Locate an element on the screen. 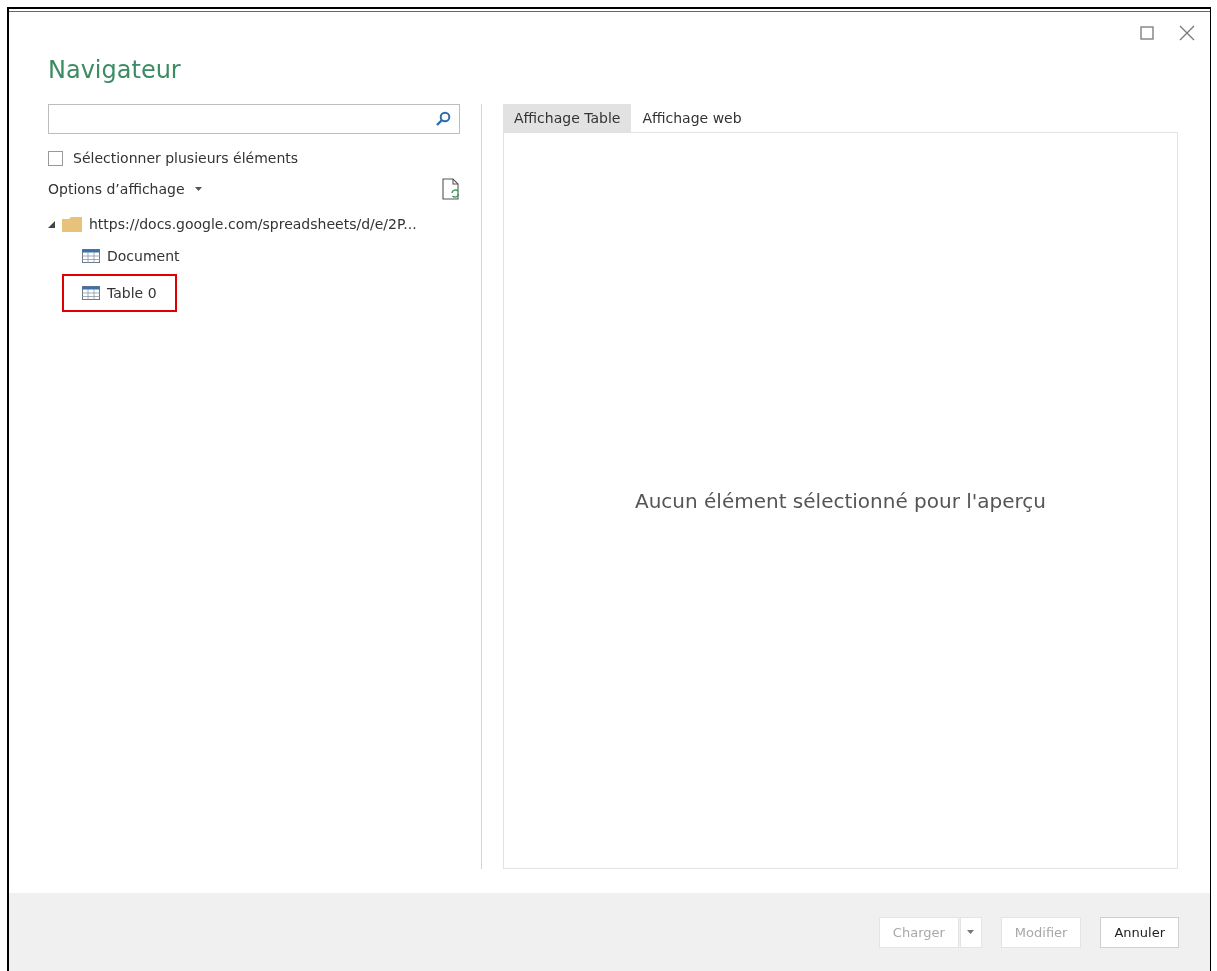 Image resolution: width=1217 pixels, height=971 pixels. maximize-button is located at coordinates (1147, 33).